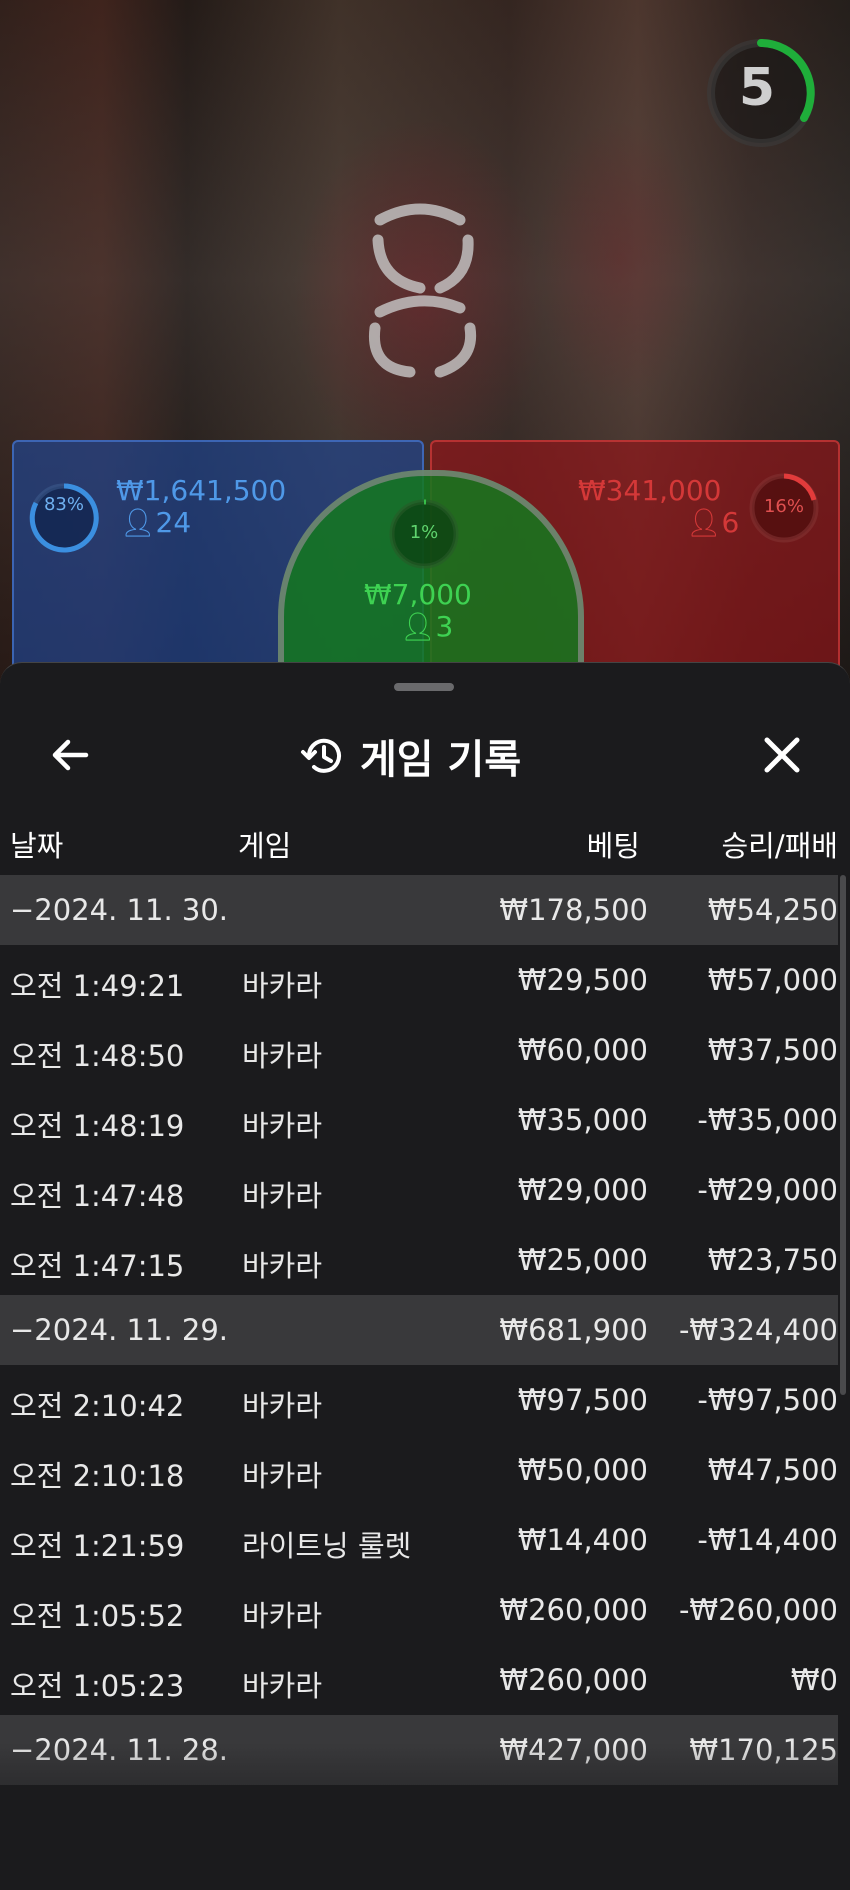 This screenshot has width=850, height=1890. What do you see at coordinates (780, 846) in the screenshot?
I see `column-result: 승리/패배` at bounding box center [780, 846].